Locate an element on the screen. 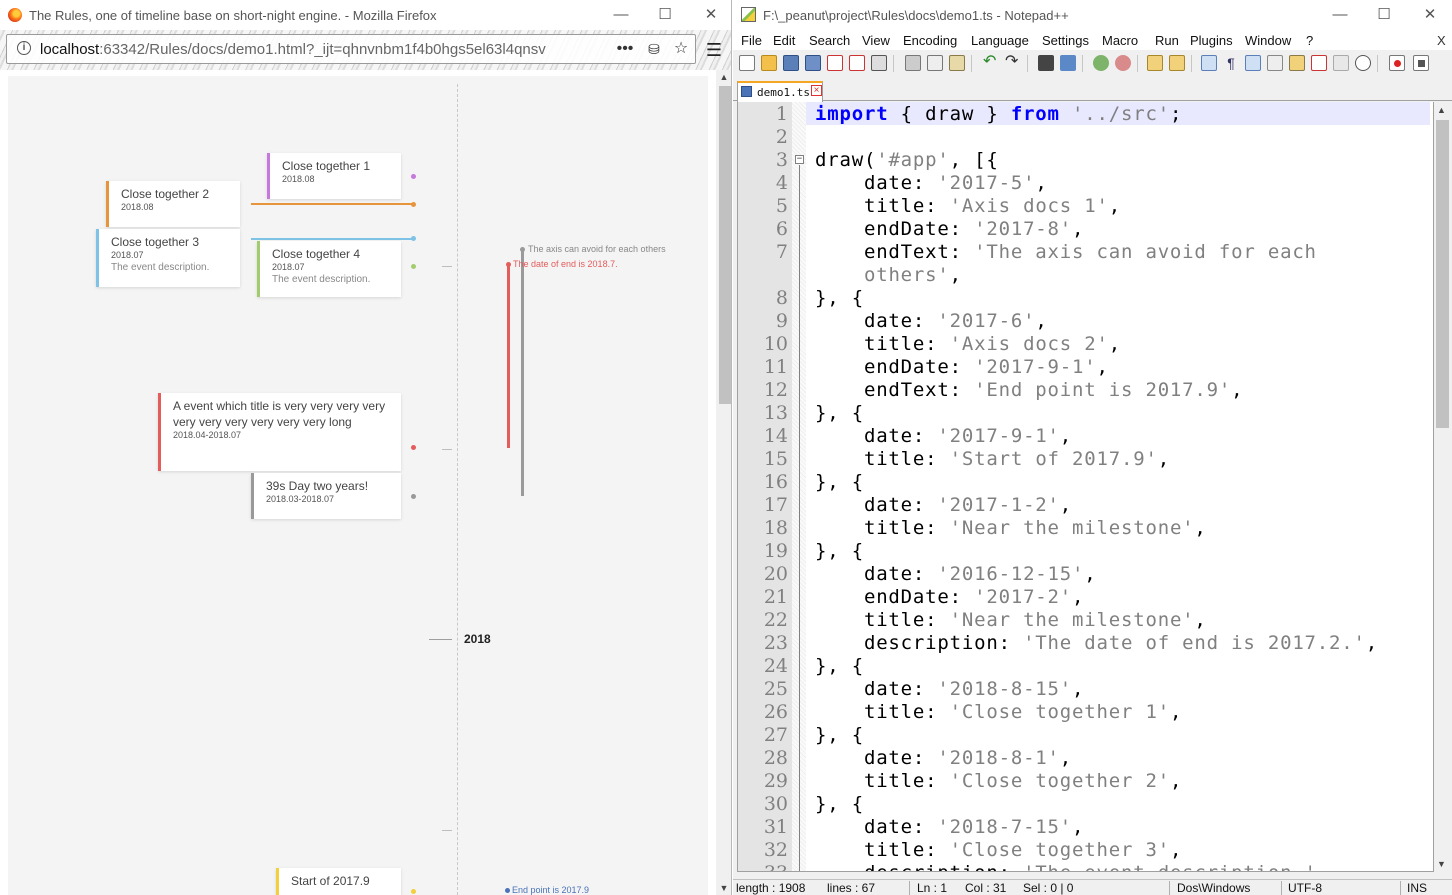  folder-workspace-icon is located at coordinates (1341, 63).